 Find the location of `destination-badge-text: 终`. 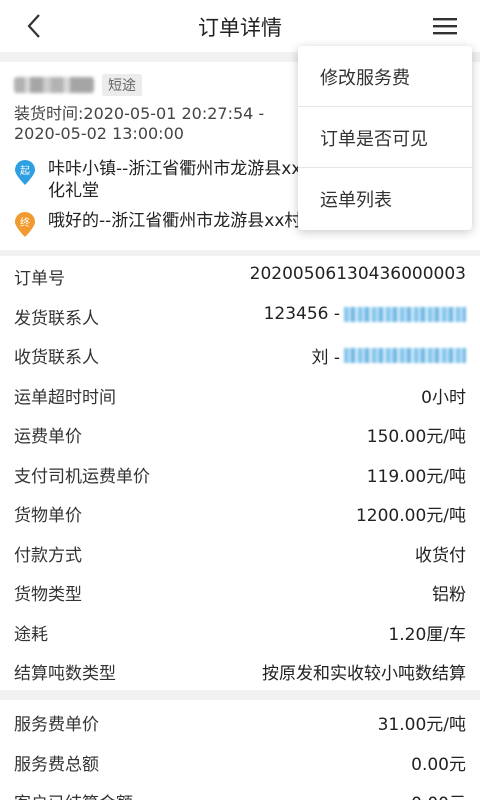

destination-badge-text: 终 is located at coordinates (25, 222).